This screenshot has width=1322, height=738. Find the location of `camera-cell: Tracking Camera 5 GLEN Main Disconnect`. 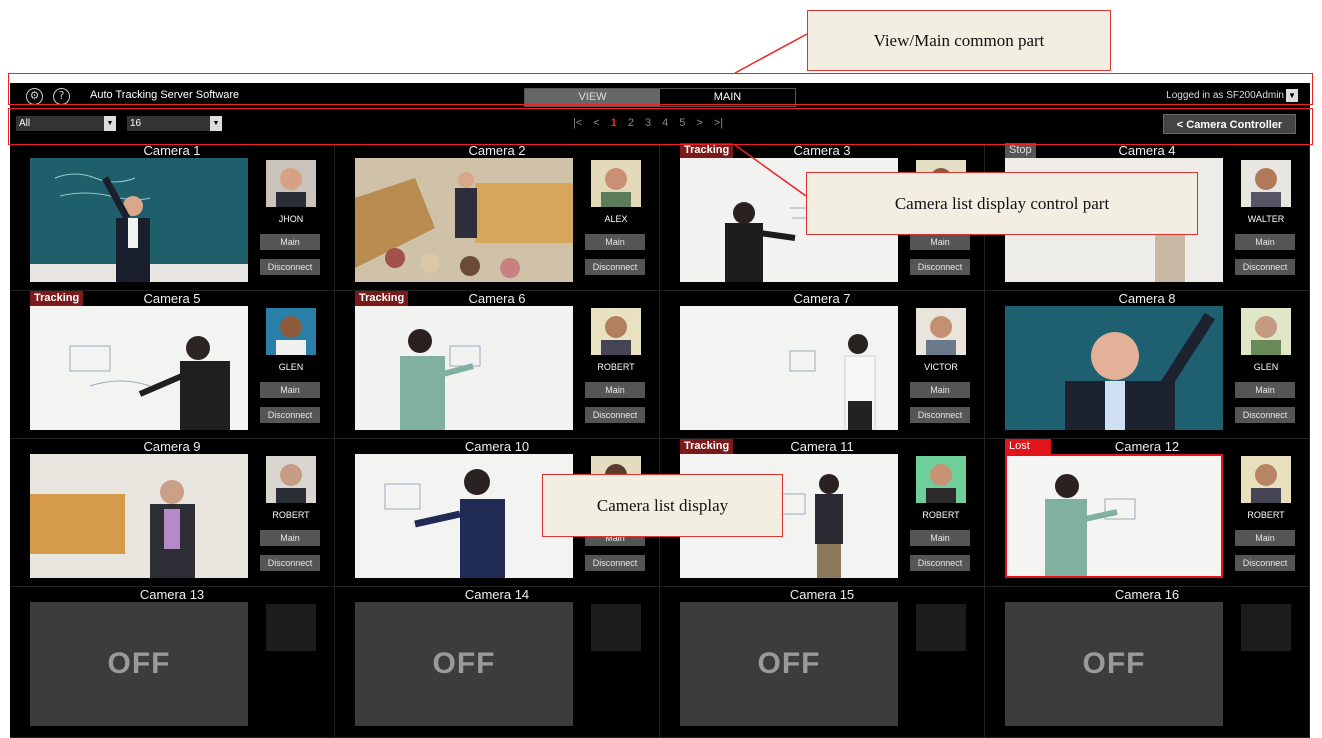

camera-cell: Tracking Camera 5 GLEN Main Disconnect is located at coordinates (172, 365).